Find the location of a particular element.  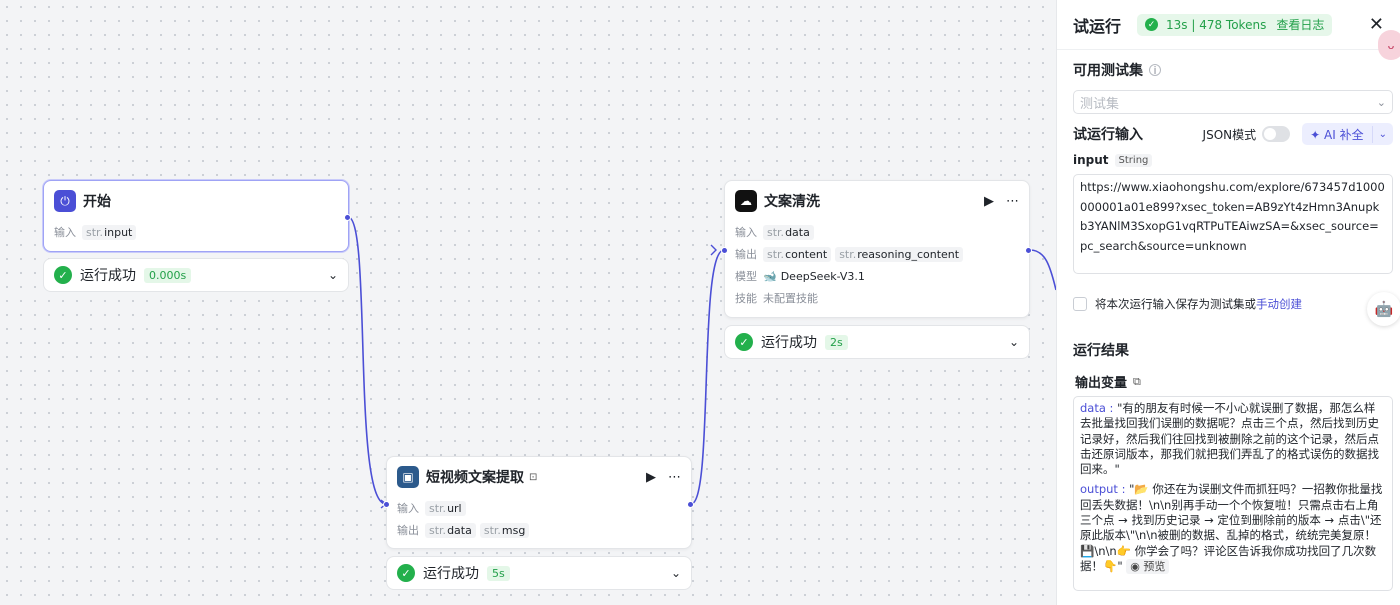

manual-create-link: 手动创建 is located at coordinates (1279, 304).